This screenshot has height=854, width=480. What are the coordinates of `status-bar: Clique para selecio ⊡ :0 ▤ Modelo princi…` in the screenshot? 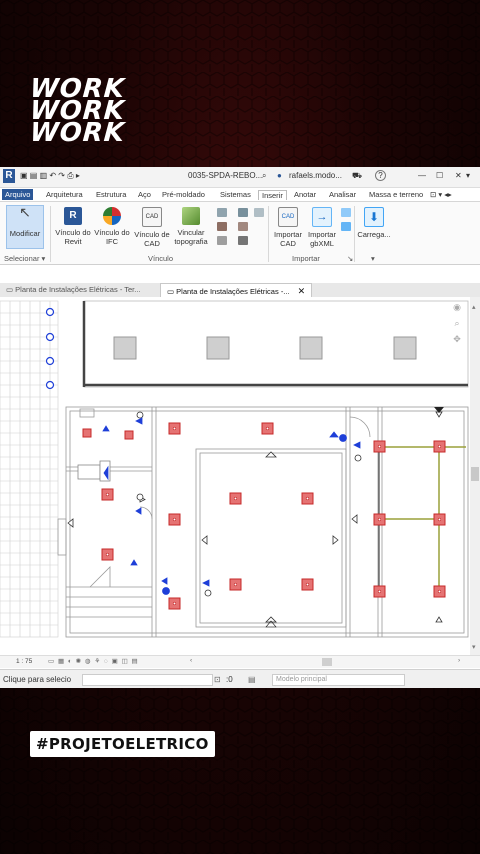 It's located at (240, 678).